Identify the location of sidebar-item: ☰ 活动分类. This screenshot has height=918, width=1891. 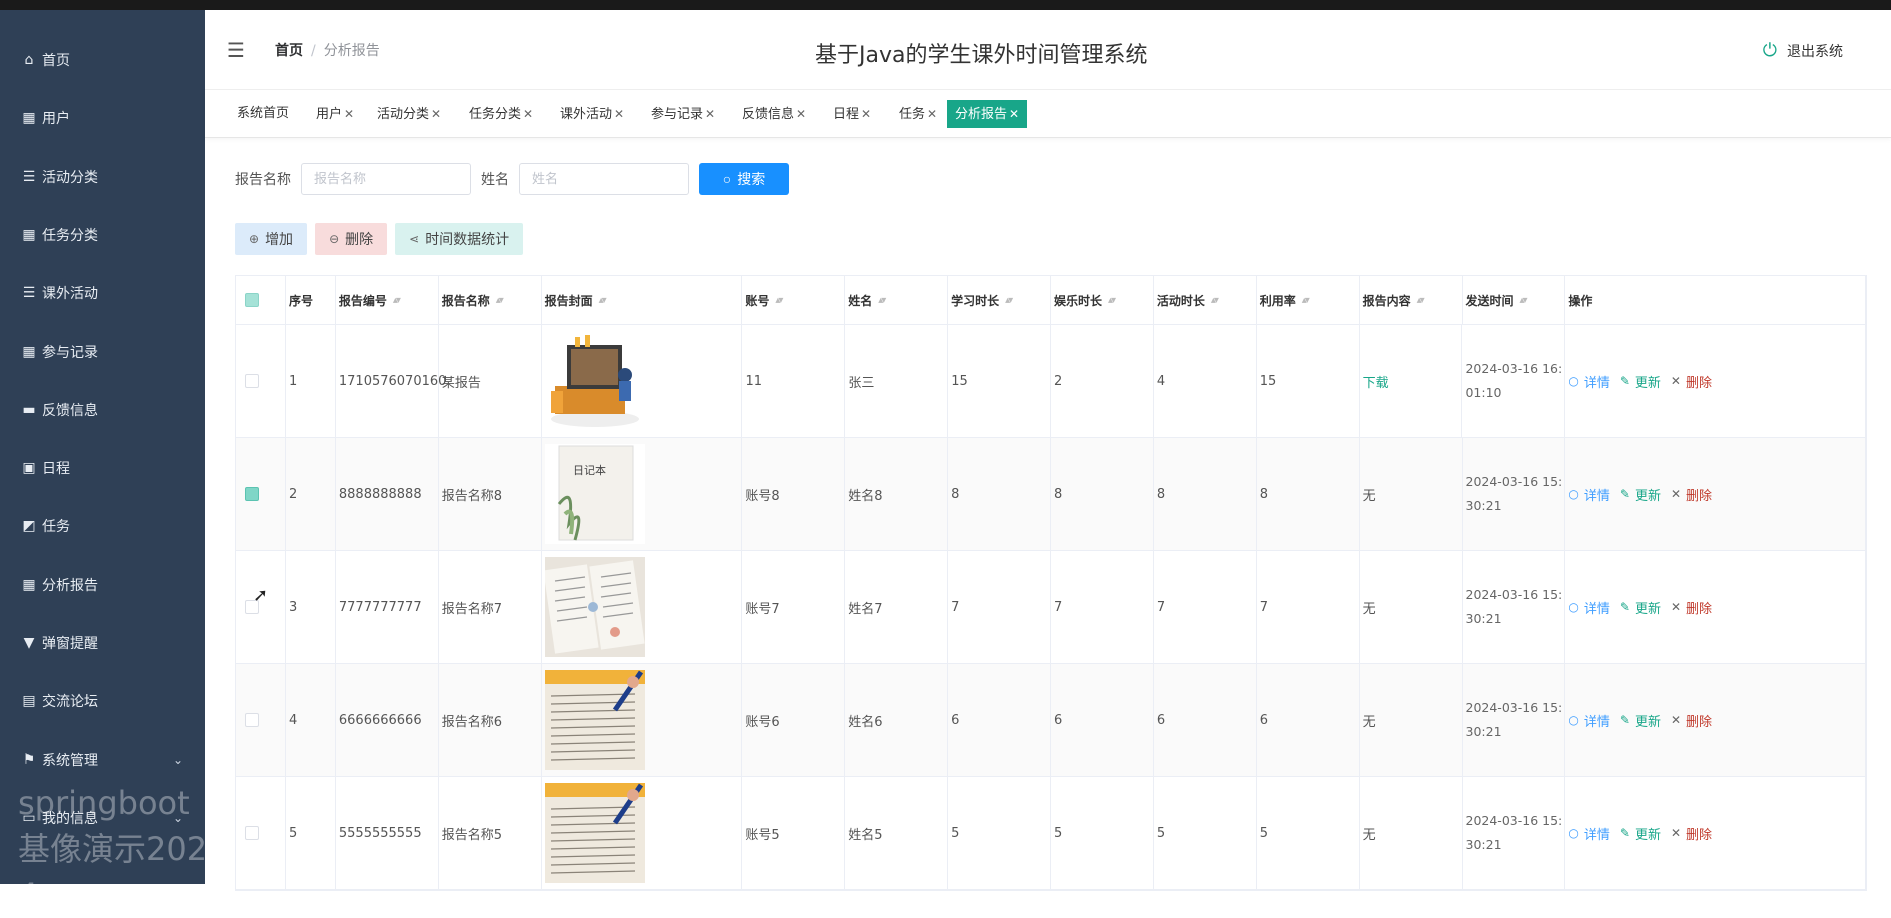
(102, 177).